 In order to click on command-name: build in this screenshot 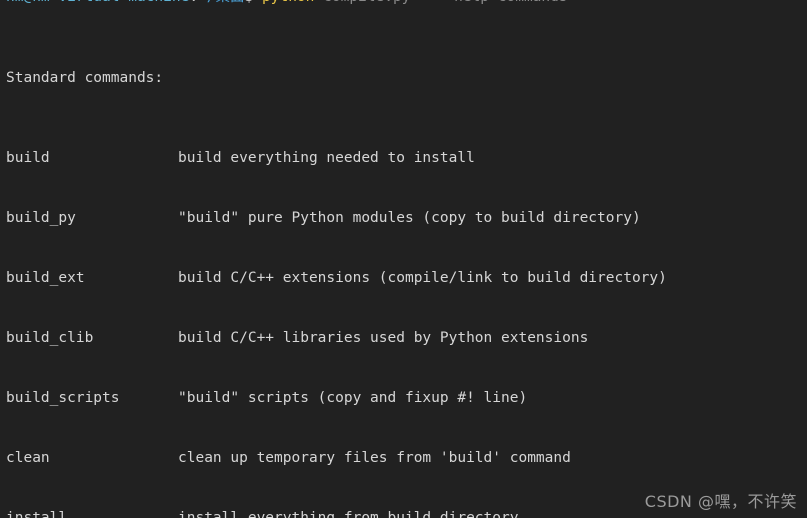, I will do `click(28, 158)`.